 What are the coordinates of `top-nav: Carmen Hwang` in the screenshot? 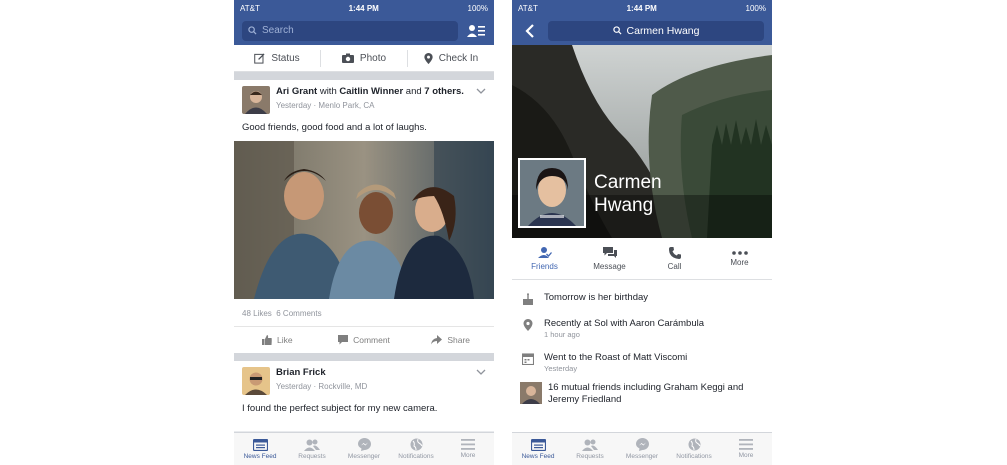 It's located at (642, 30).